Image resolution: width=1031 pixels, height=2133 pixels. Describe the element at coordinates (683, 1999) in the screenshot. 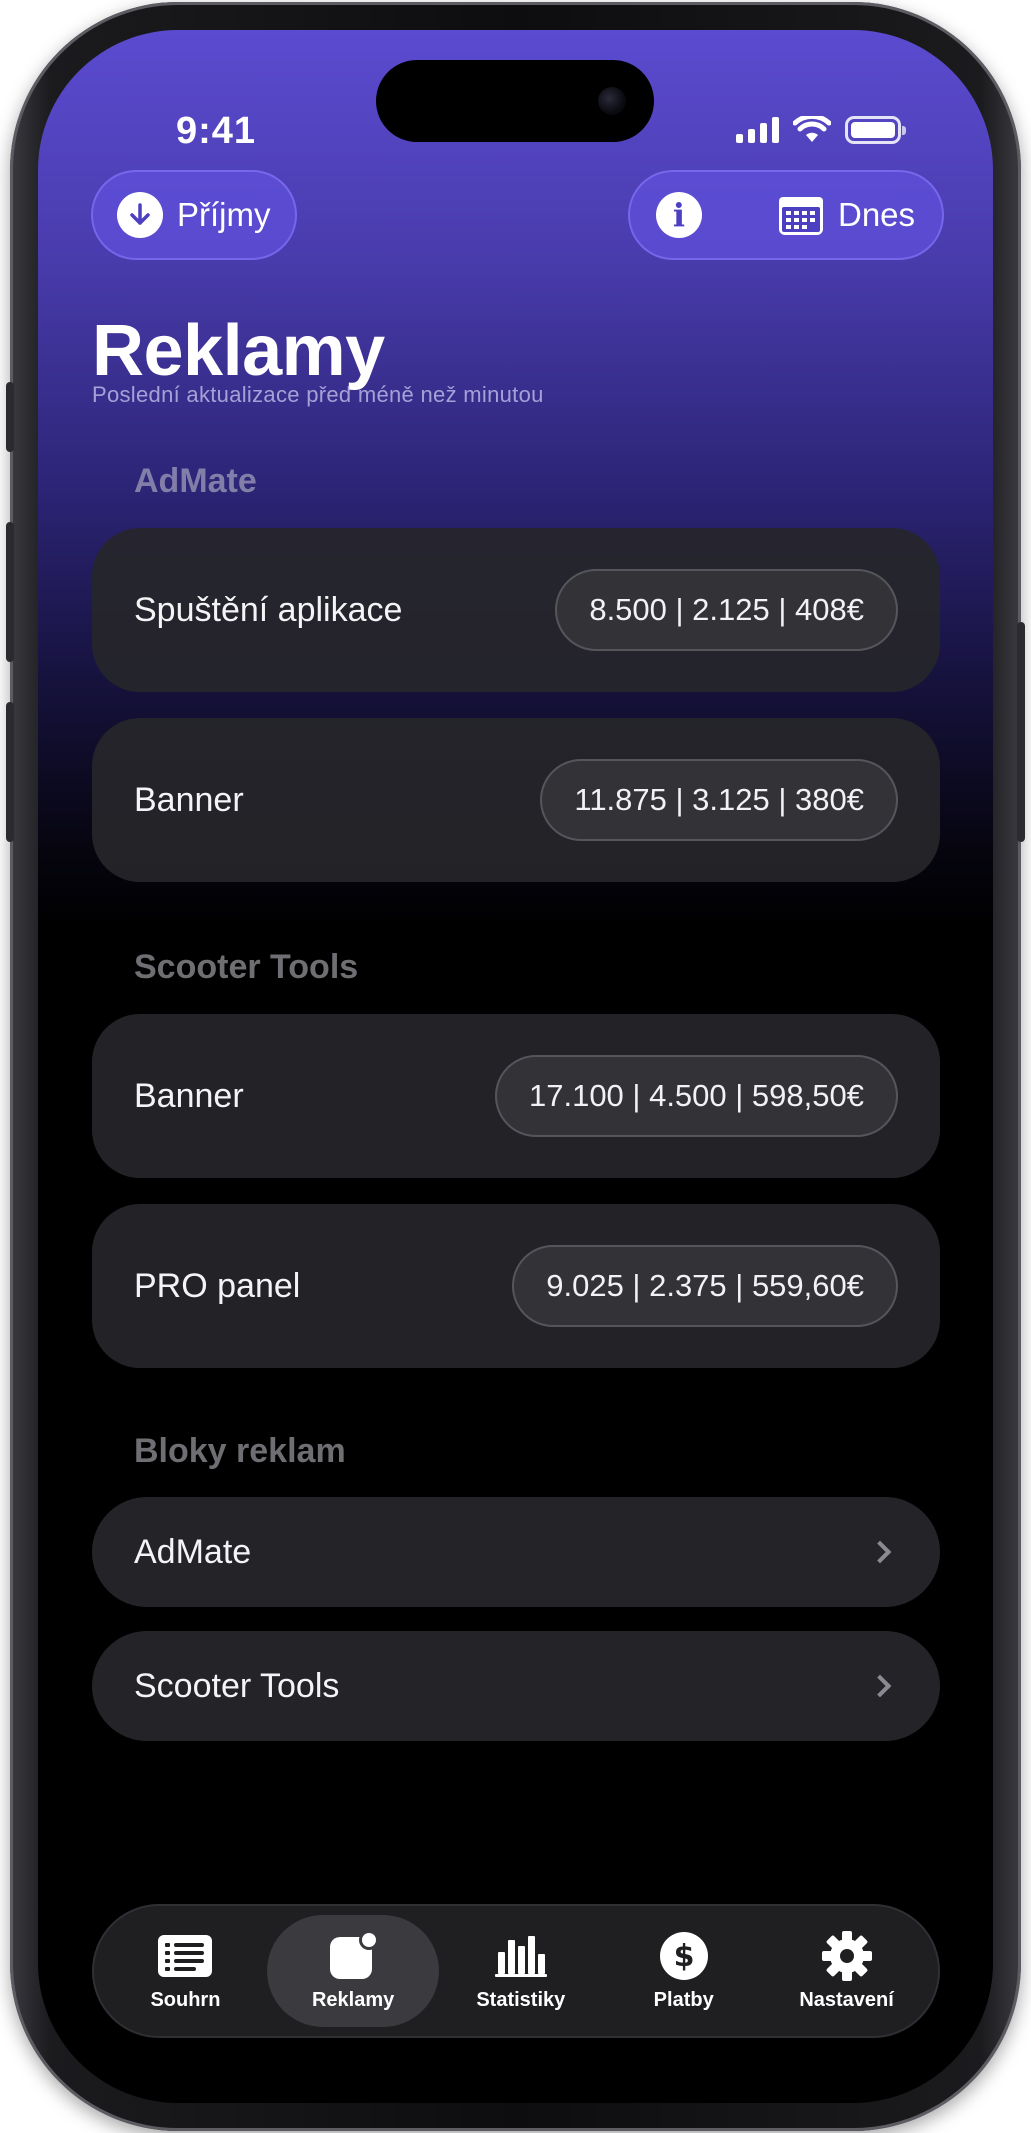

I see `tab-label: Platby` at that location.